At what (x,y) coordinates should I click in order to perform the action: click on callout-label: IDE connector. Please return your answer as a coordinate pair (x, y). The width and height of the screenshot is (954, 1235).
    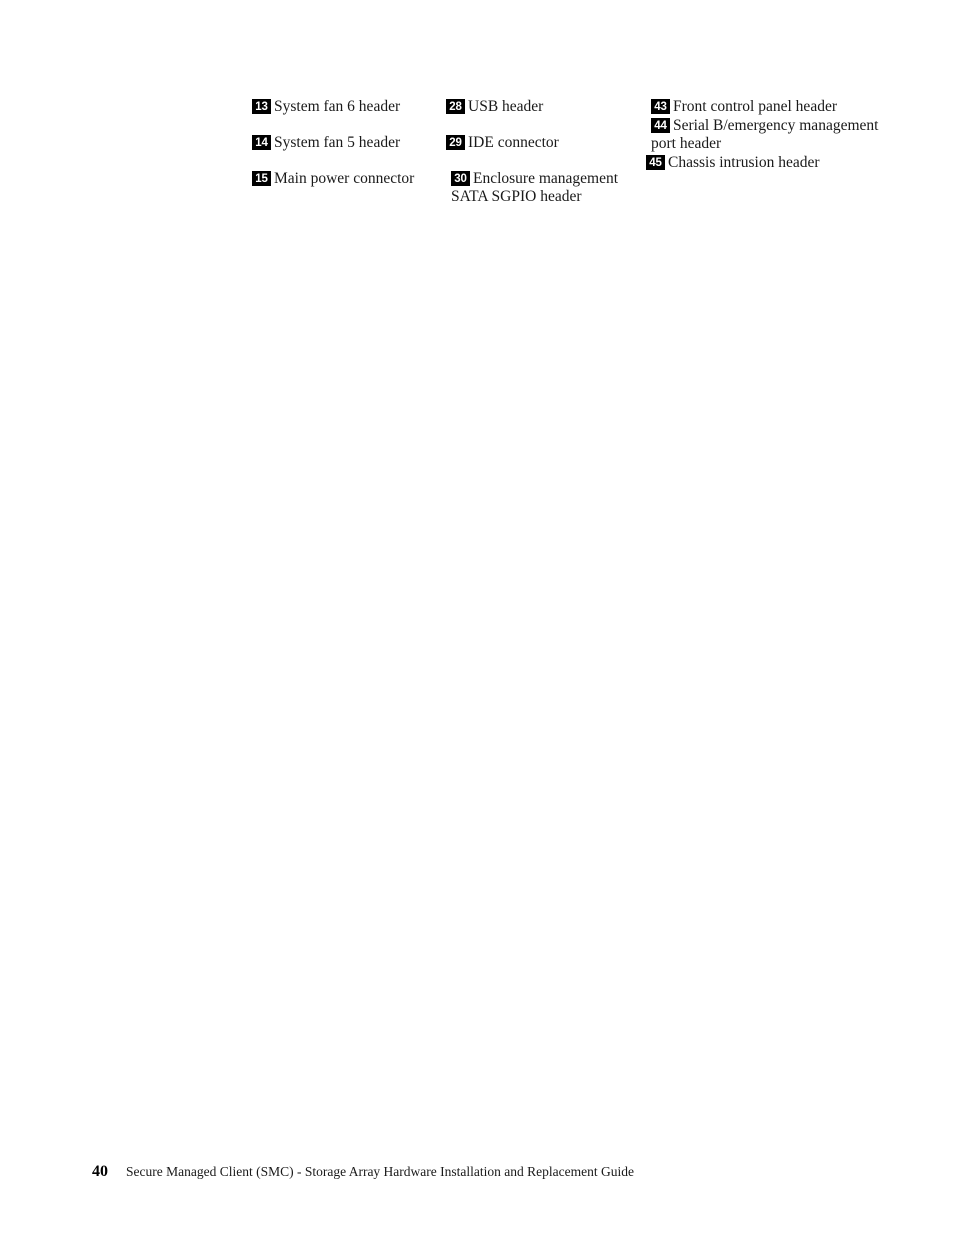
    Looking at the image, I should click on (513, 142).